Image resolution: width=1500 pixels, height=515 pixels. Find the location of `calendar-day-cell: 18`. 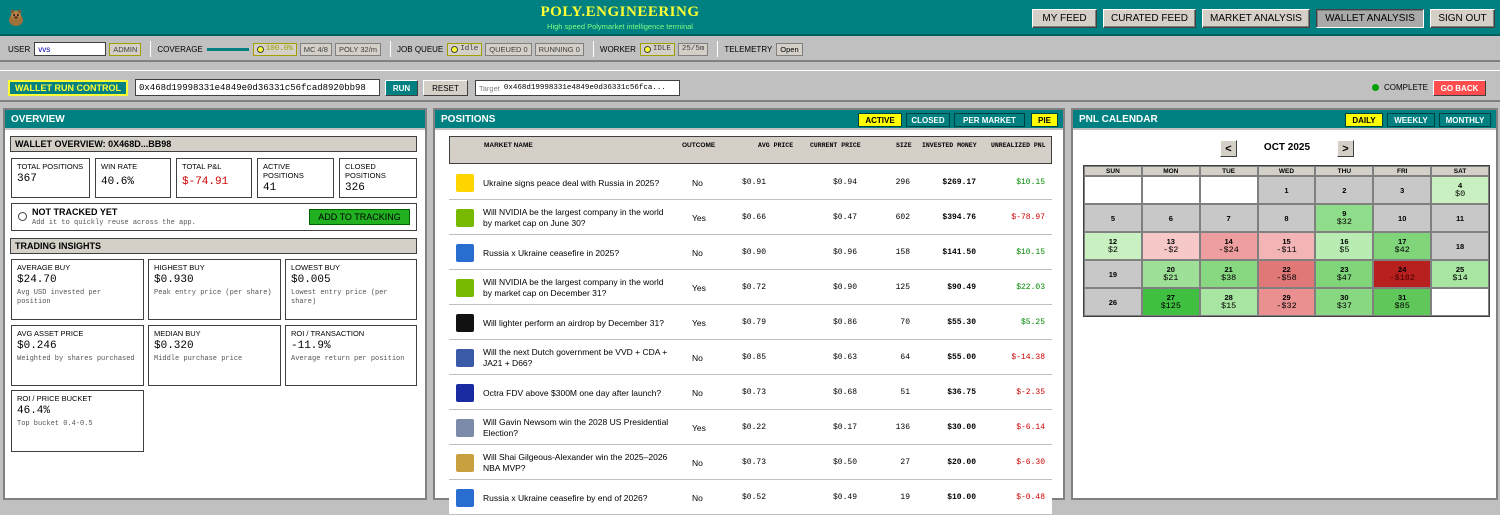

calendar-day-cell: 18 is located at coordinates (1460, 246).